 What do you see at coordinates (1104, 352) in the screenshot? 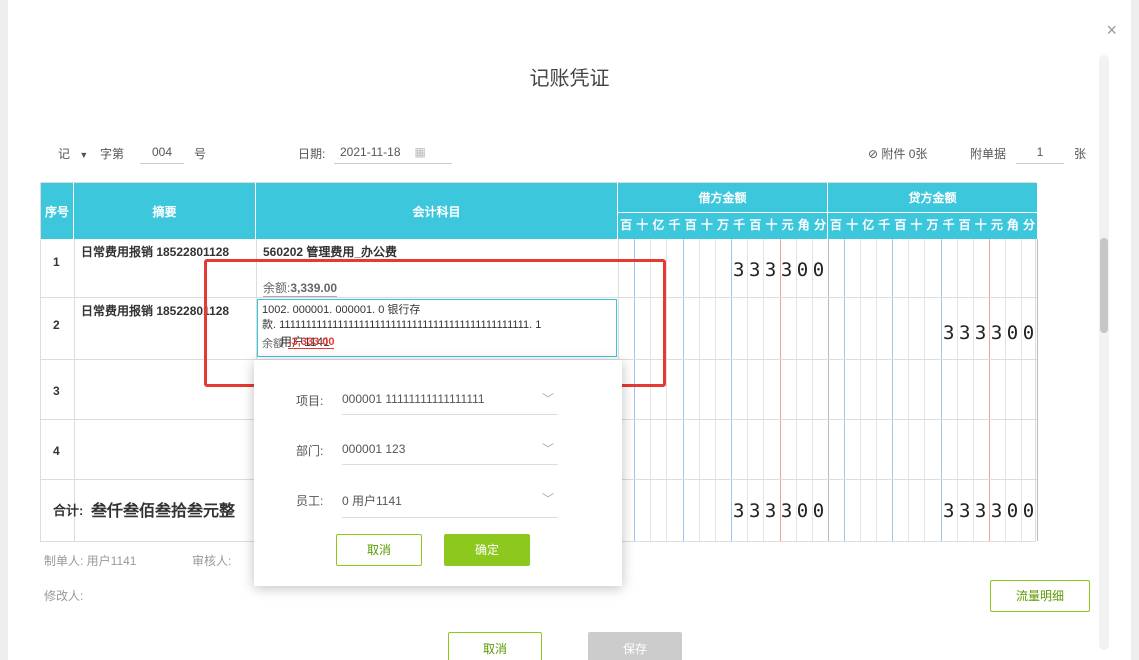
I see `scrollbar` at bounding box center [1104, 352].